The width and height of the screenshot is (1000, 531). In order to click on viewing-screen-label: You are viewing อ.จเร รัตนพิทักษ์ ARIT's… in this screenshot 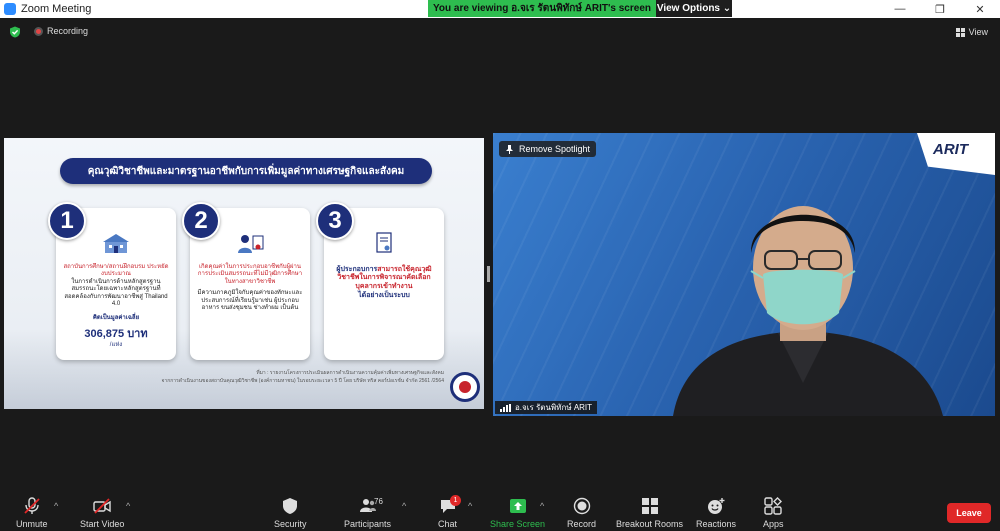, I will do `click(542, 8)`.